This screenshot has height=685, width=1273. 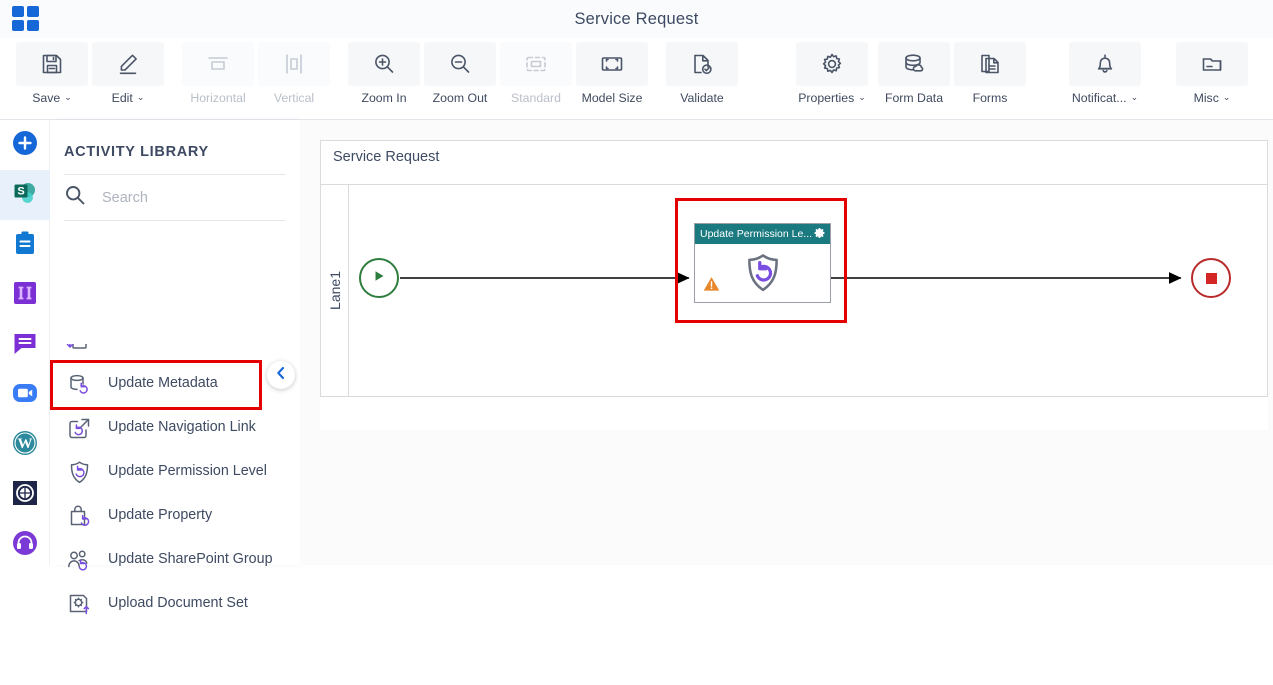 I want to click on save-button: Save⌄, so click(x=52, y=71).